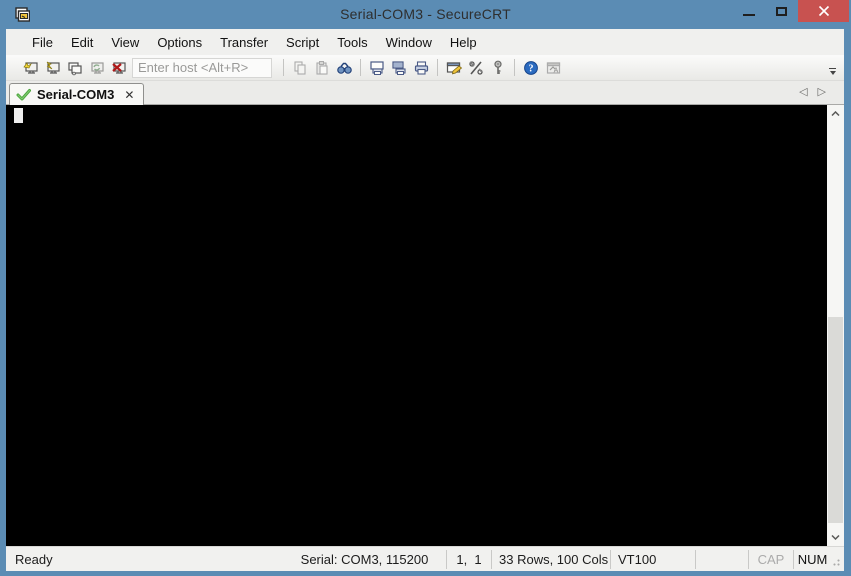 This screenshot has width=851, height=576. I want to click on quick-connect-icon, so click(53, 67).